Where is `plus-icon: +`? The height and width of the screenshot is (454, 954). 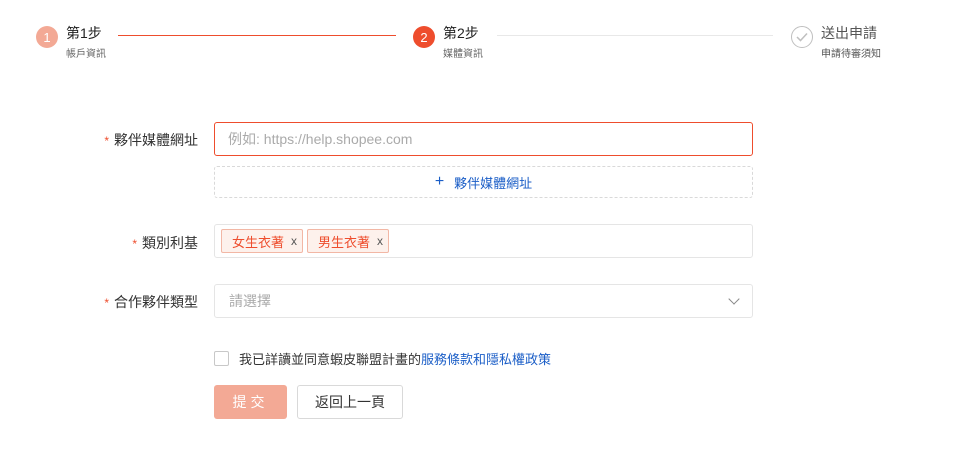 plus-icon: + is located at coordinates (439, 181).